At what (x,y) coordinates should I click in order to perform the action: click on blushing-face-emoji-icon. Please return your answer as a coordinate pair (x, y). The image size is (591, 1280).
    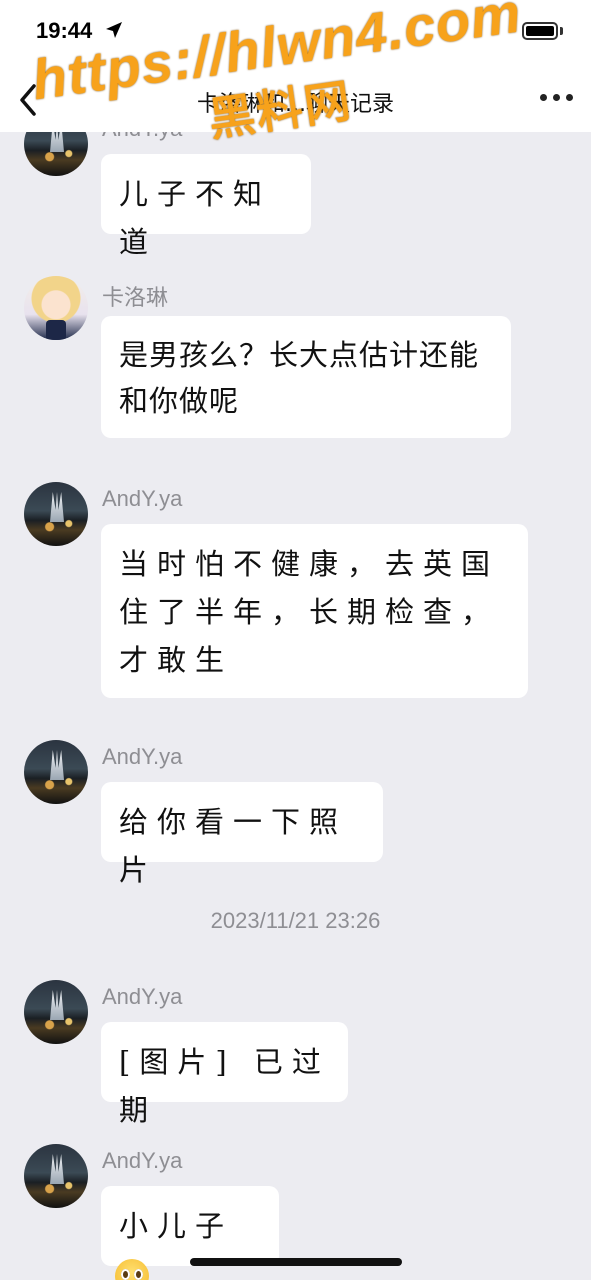
    Looking at the image, I should click on (132, 1269).